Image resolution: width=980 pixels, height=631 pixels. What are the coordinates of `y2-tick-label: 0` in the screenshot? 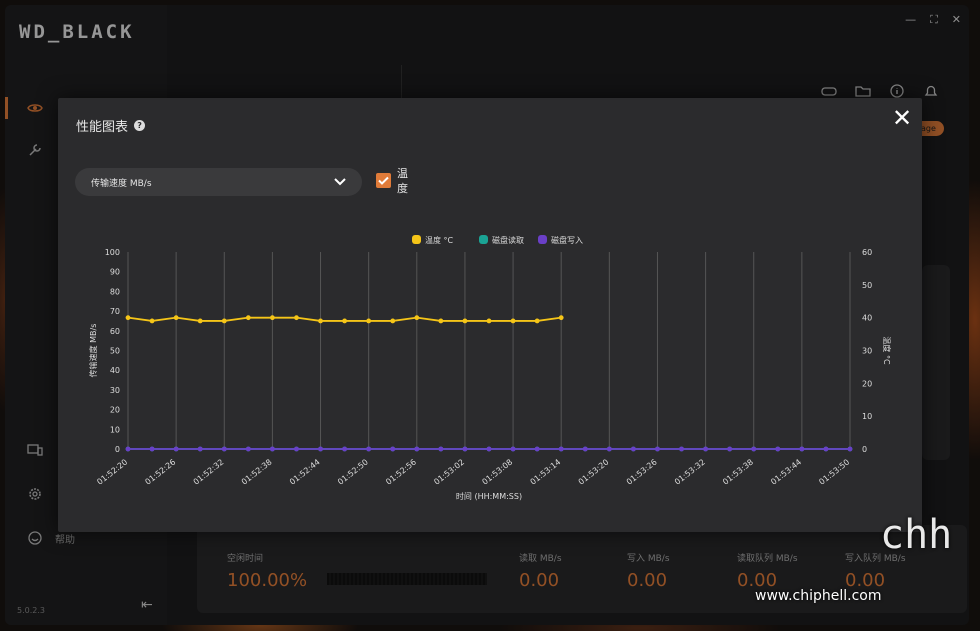 It's located at (864, 449).